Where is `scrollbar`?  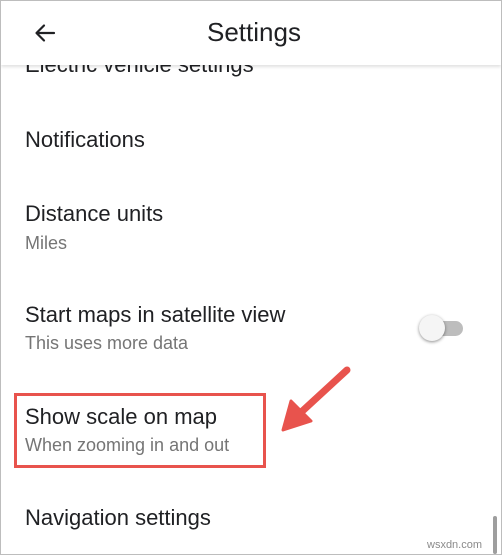
scrollbar is located at coordinates (495, 535).